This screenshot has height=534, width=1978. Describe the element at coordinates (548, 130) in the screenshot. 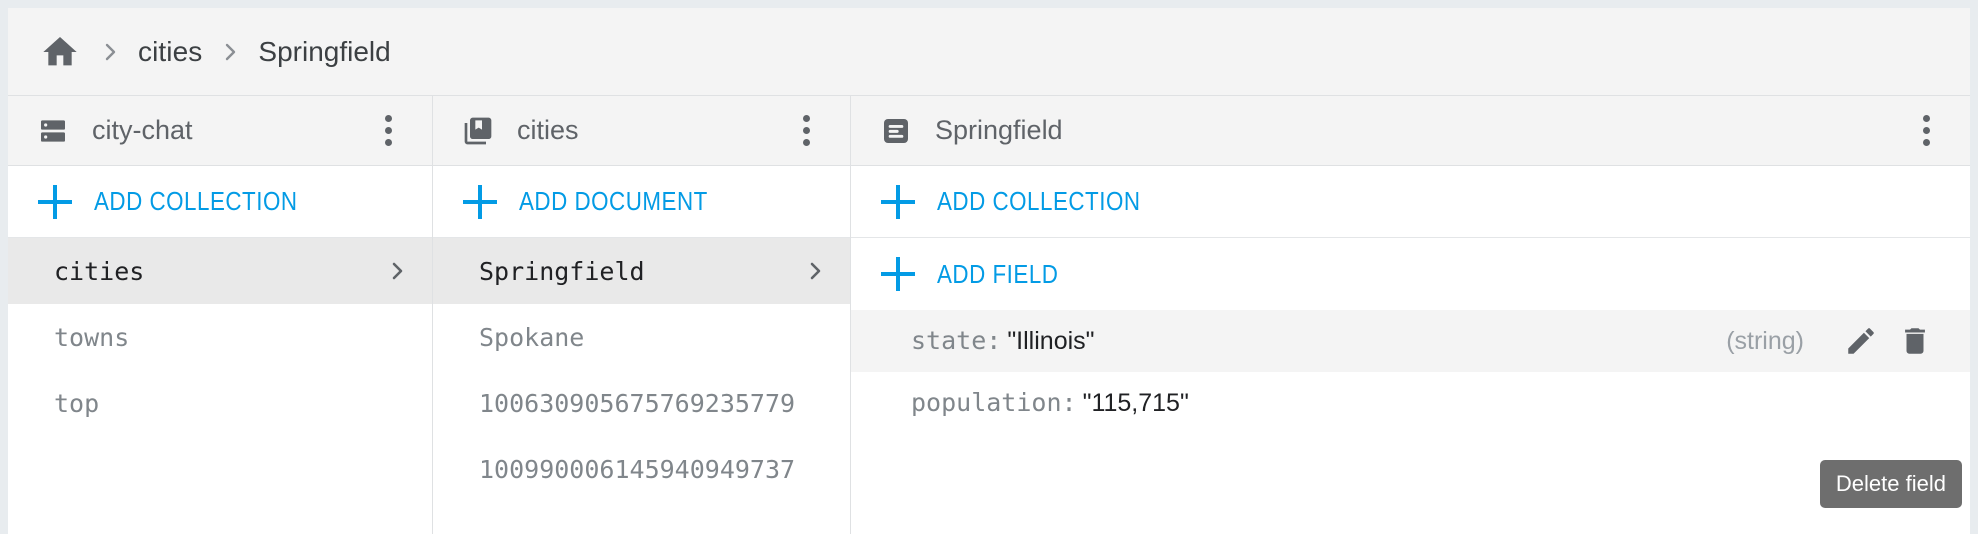

I see `panel-collection-title: cities` at that location.